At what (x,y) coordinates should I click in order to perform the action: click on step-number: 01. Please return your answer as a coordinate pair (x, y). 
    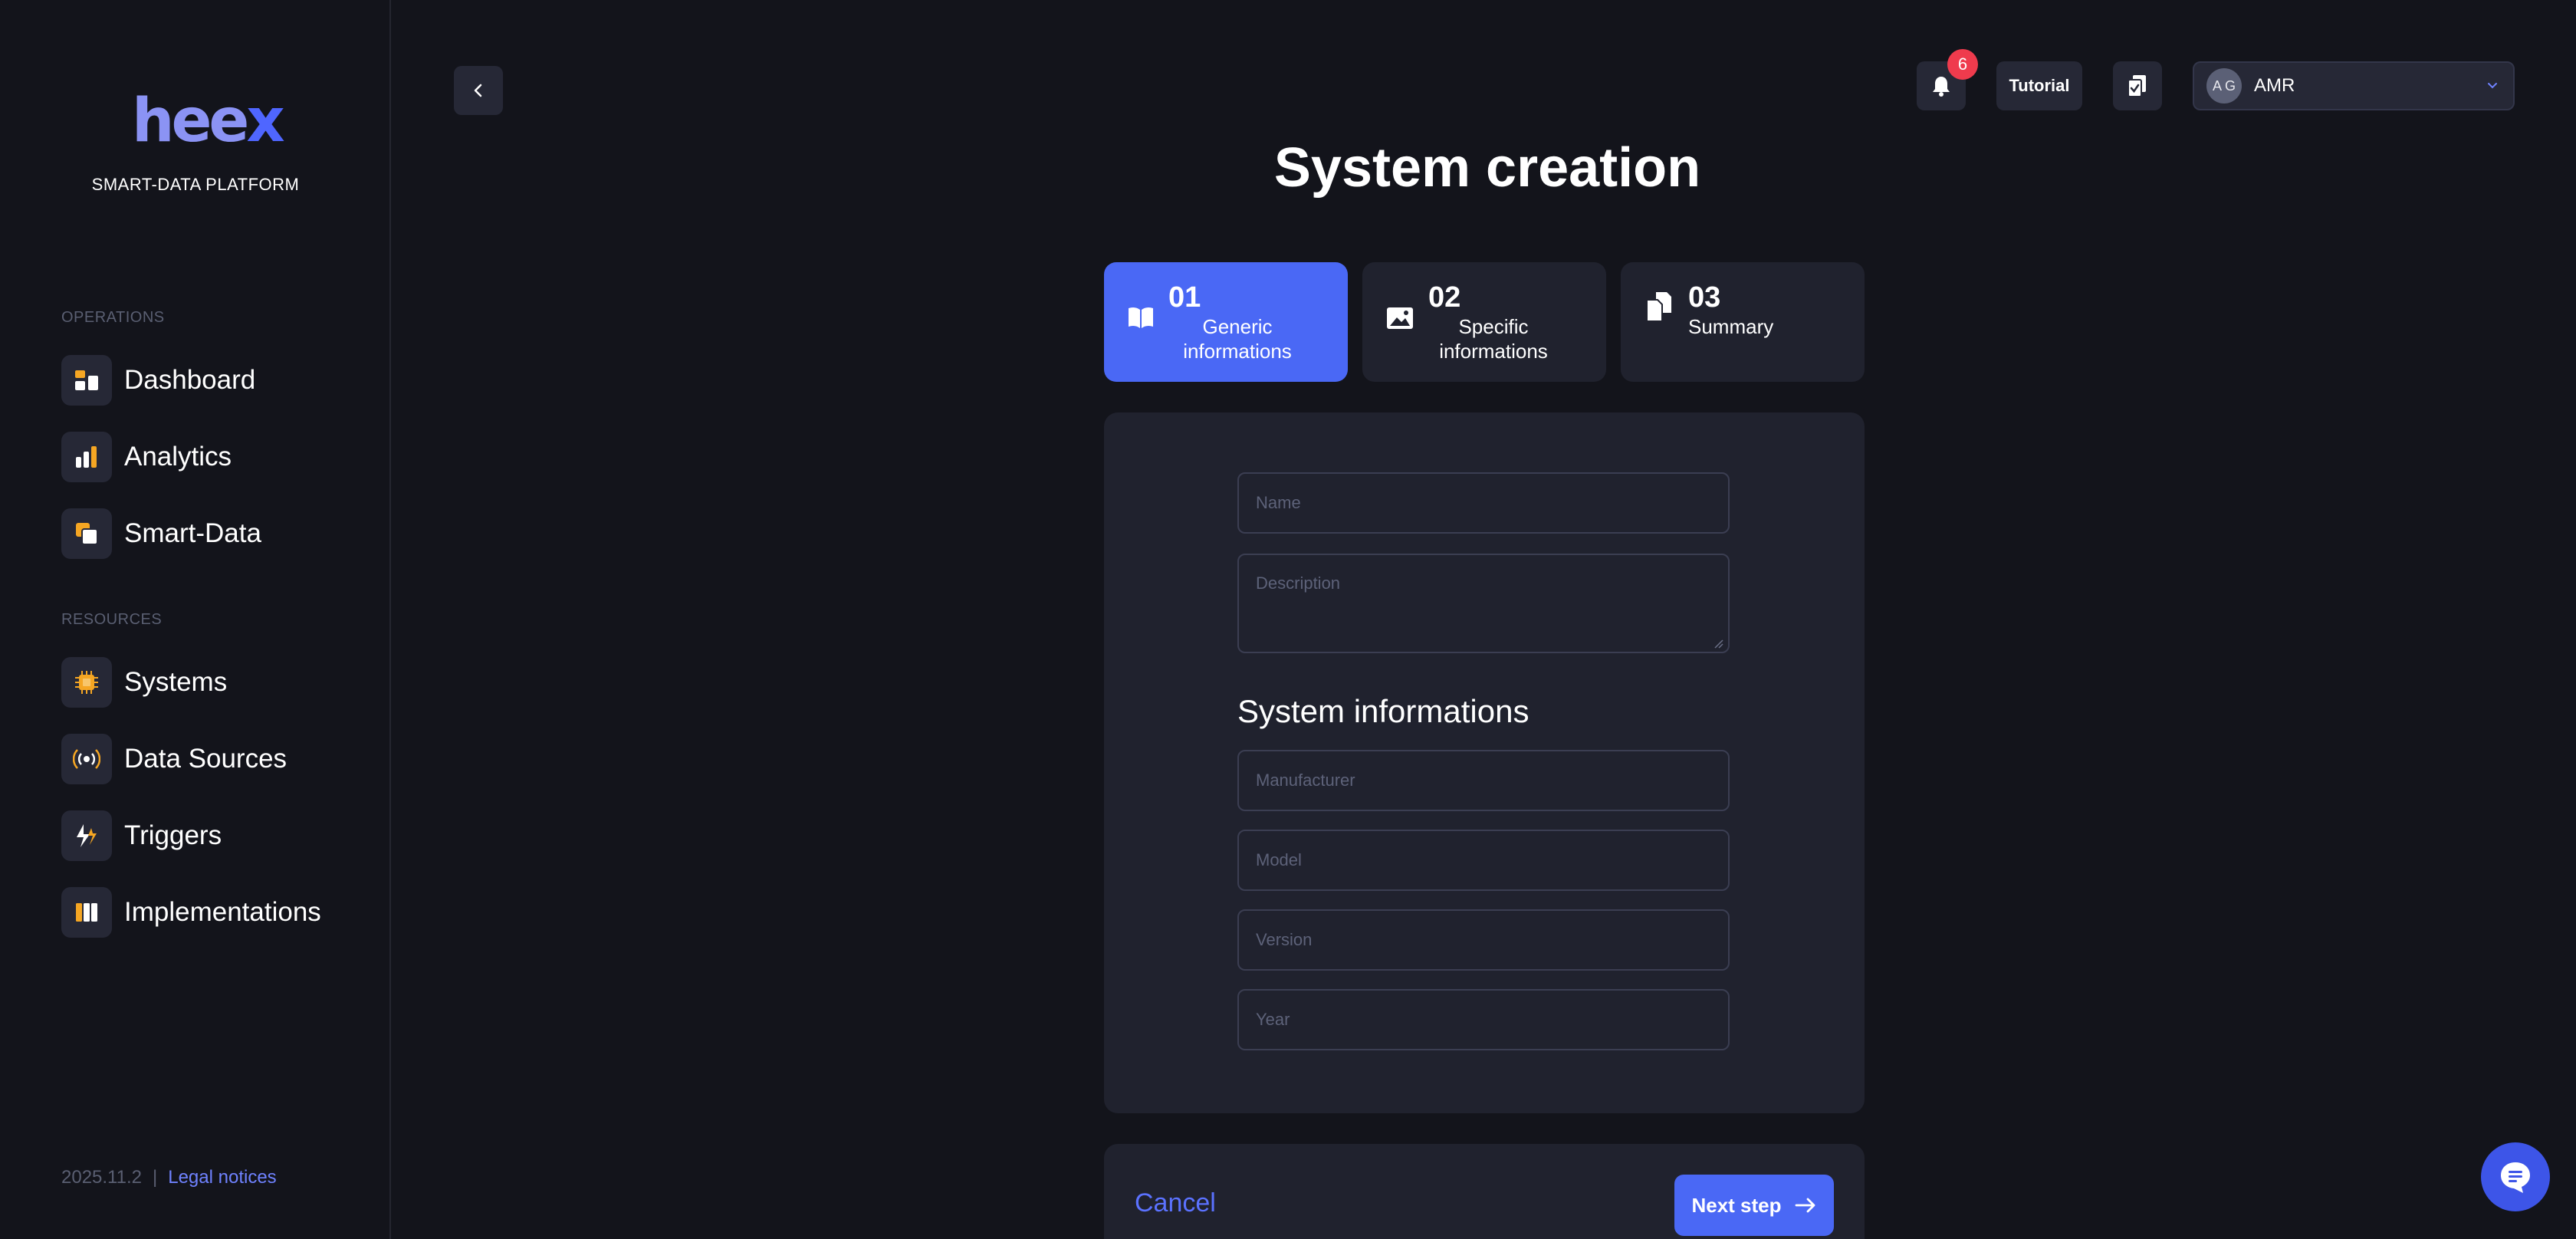
    Looking at the image, I should click on (1184, 297).